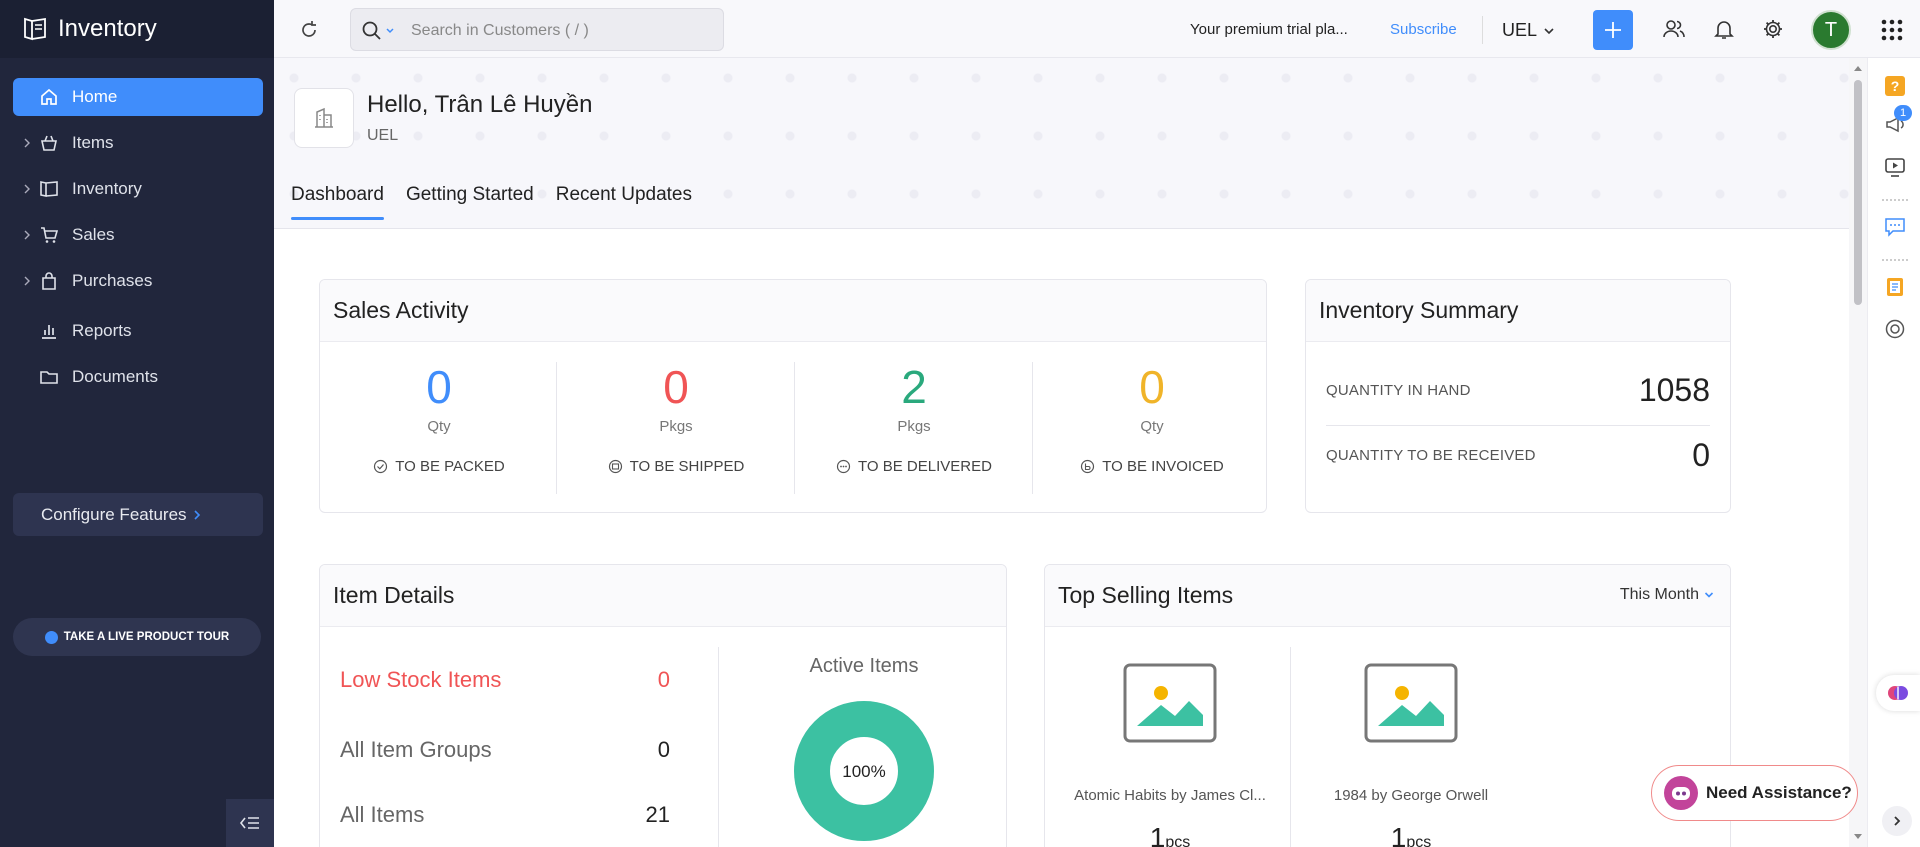 This screenshot has height=847, width=1920. What do you see at coordinates (383, 135) in the screenshot?
I see `org-name: UEL` at bounding box center [383, 135].